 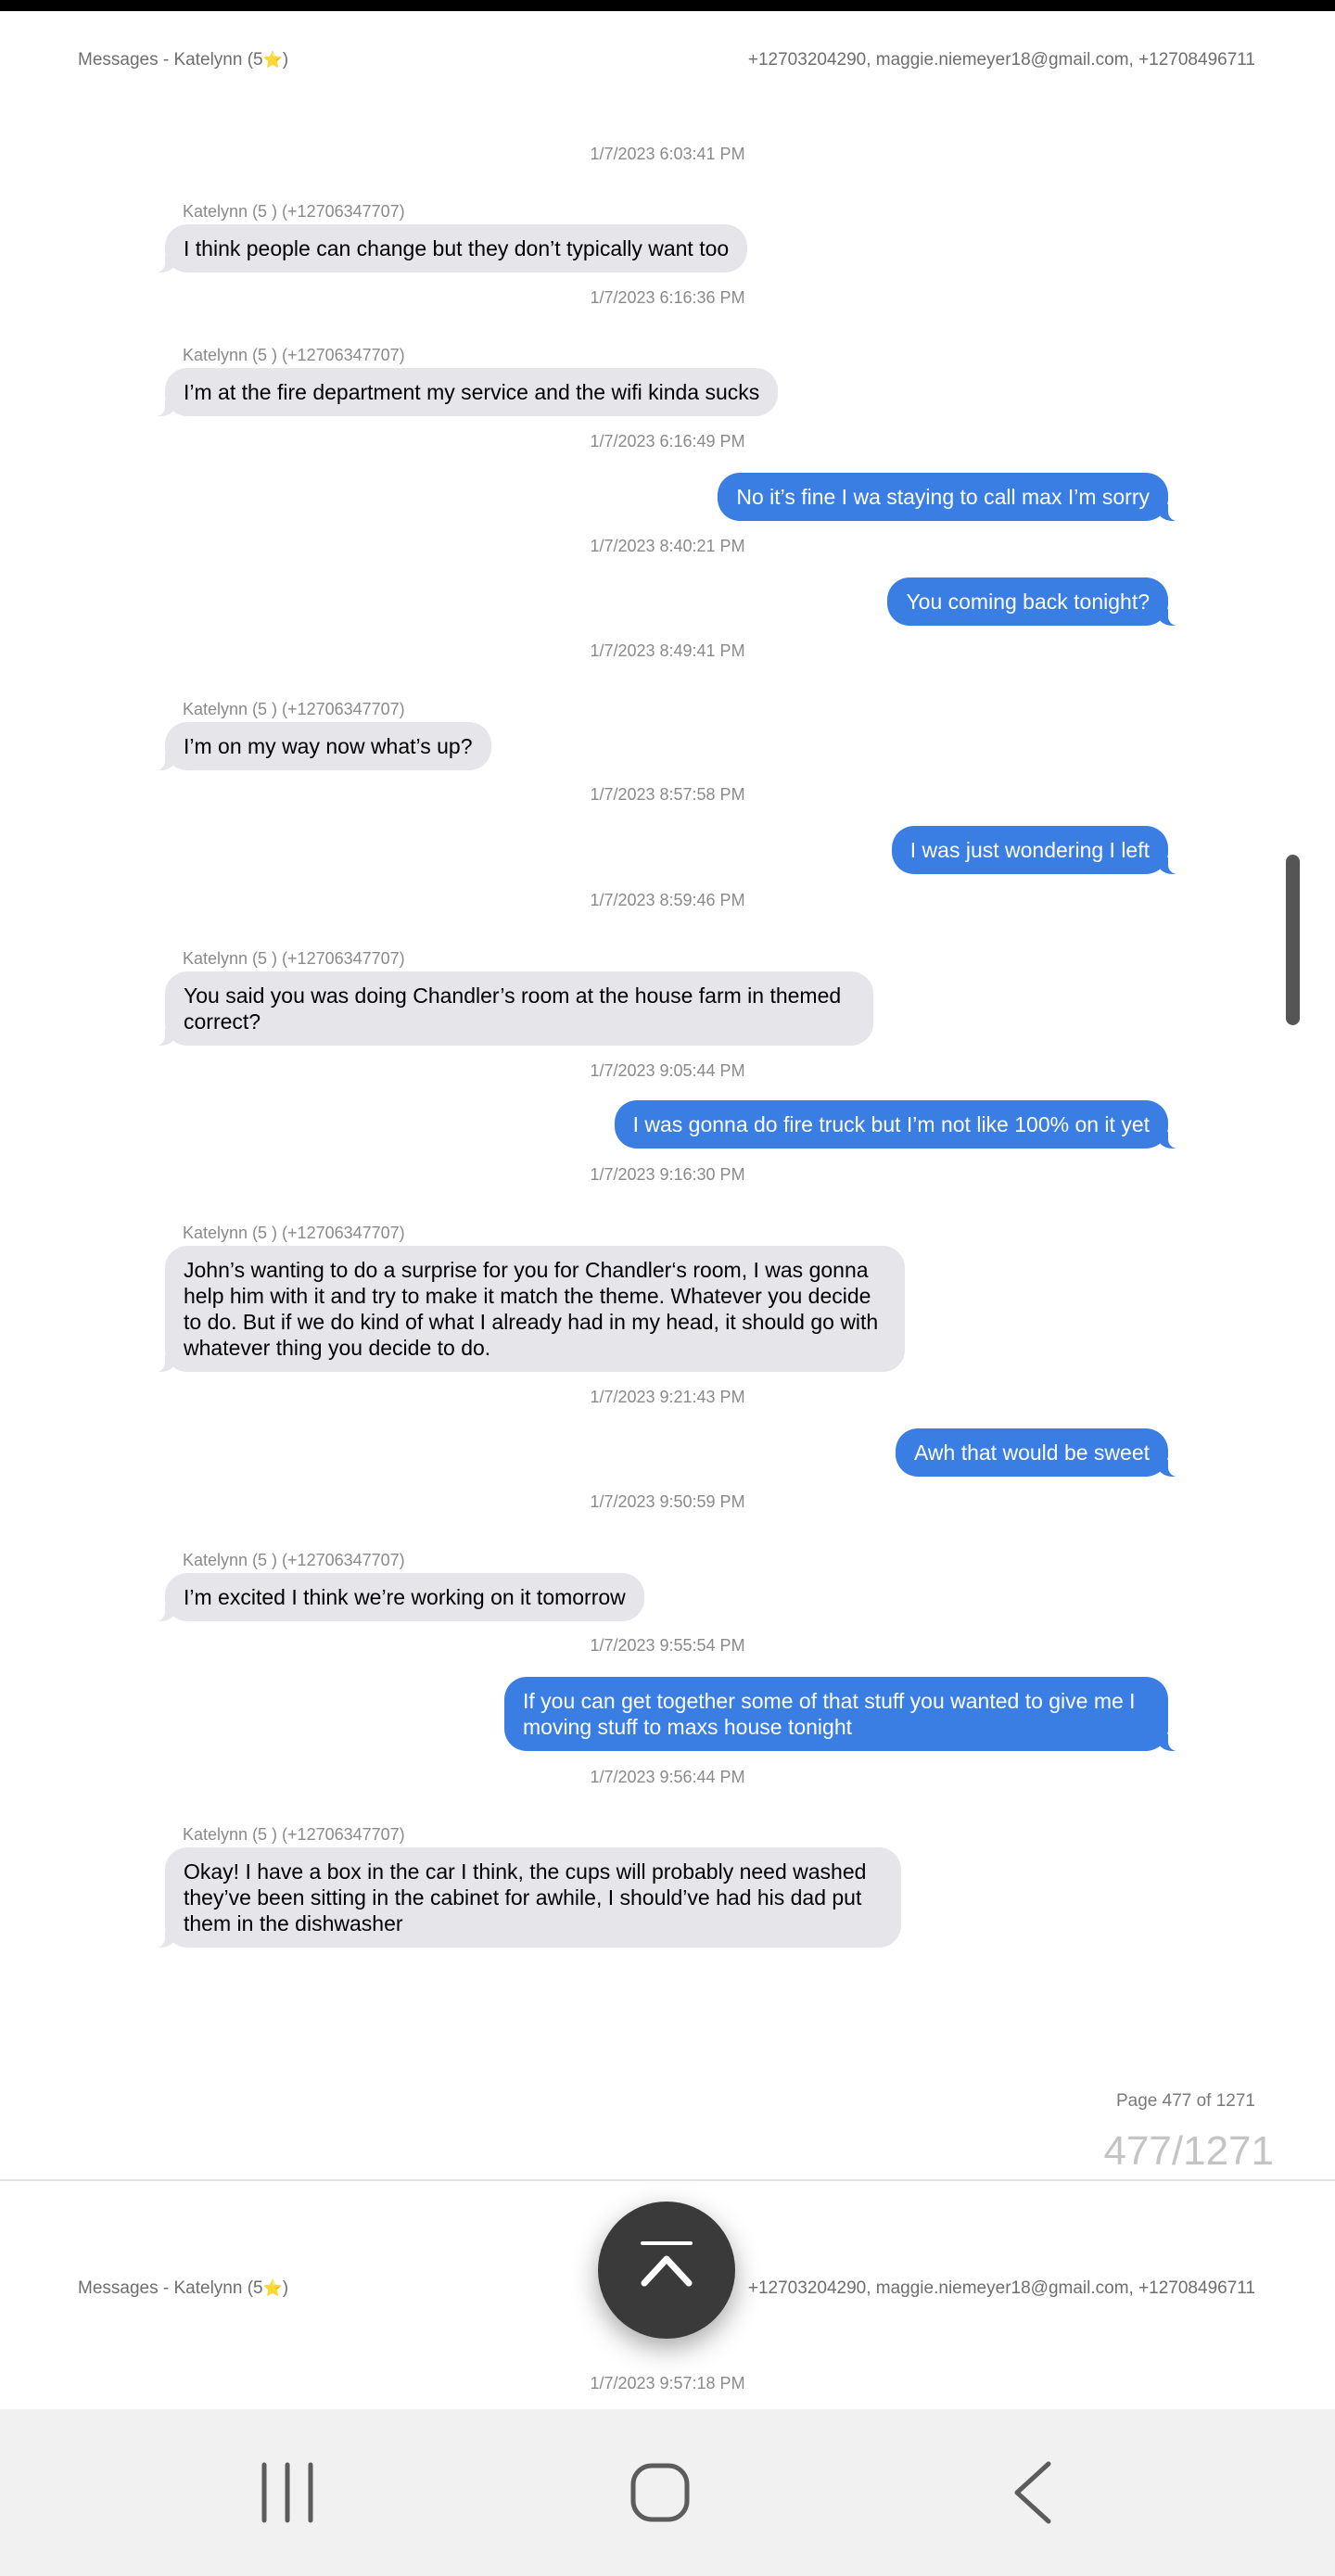 I want to click on message-timestamp: 1/7/2023 9:56:44 PM, so click(x=667, y=1777).